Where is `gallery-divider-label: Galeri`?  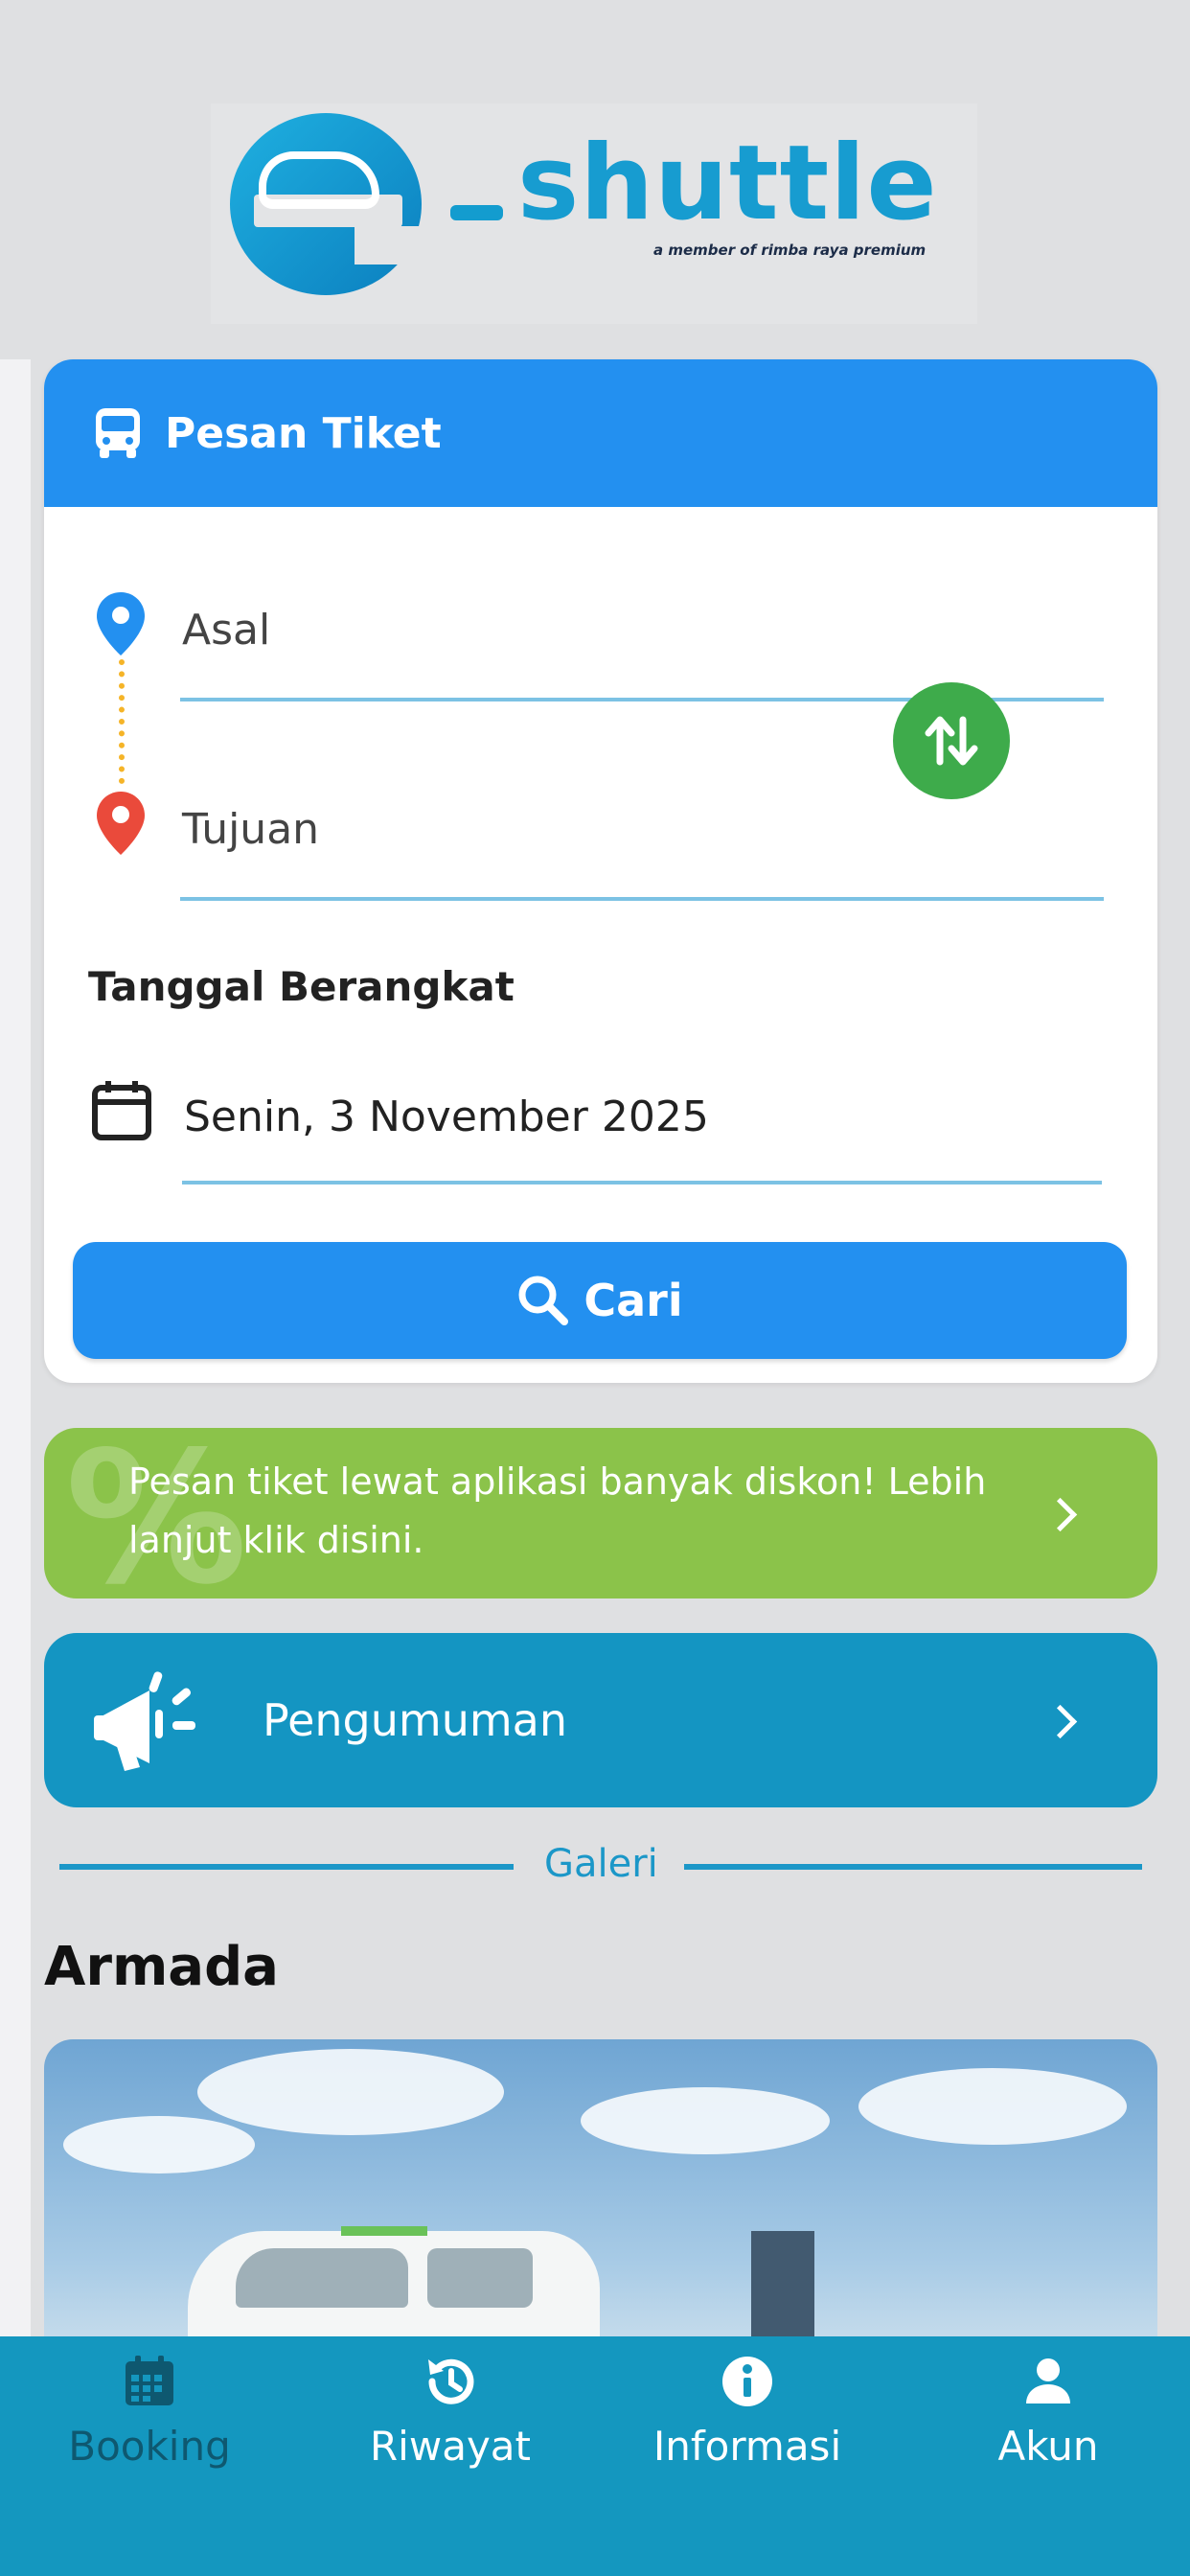
gallery-divider-label: Galeri is located at coordinates (601, 1864).